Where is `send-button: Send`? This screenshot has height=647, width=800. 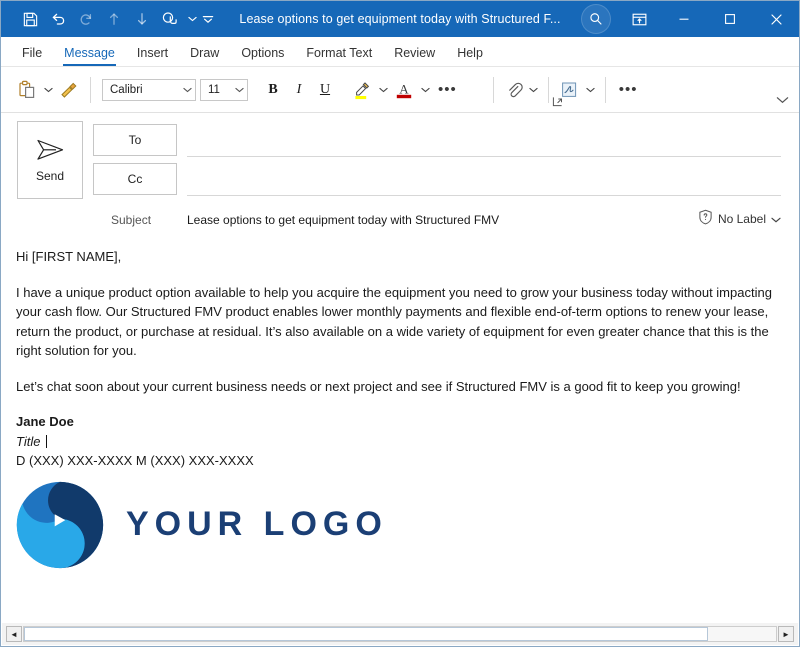
send-button: Send is located at coordinates (50, 160).